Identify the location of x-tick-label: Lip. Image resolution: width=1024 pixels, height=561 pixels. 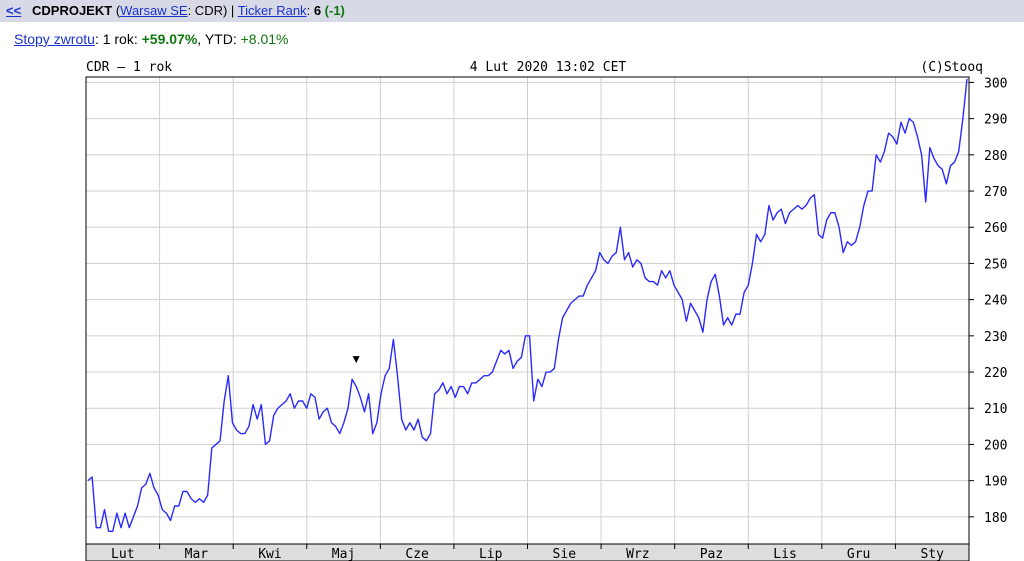
(491, 554).